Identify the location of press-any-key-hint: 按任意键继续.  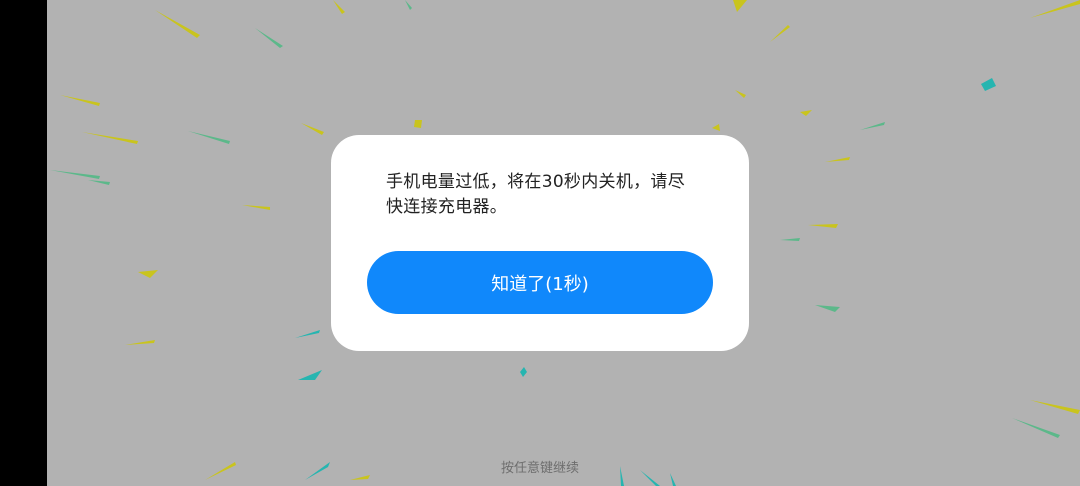
(539, 468).